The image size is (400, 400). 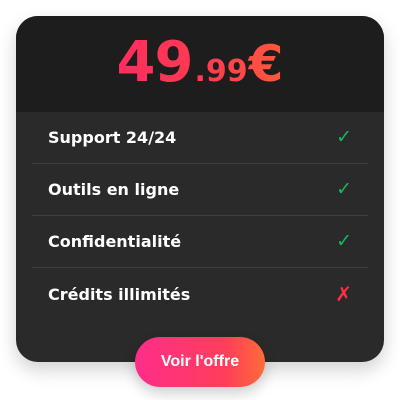 I want to click on feature-label: Confidentialité, so click(x=115, y=241).